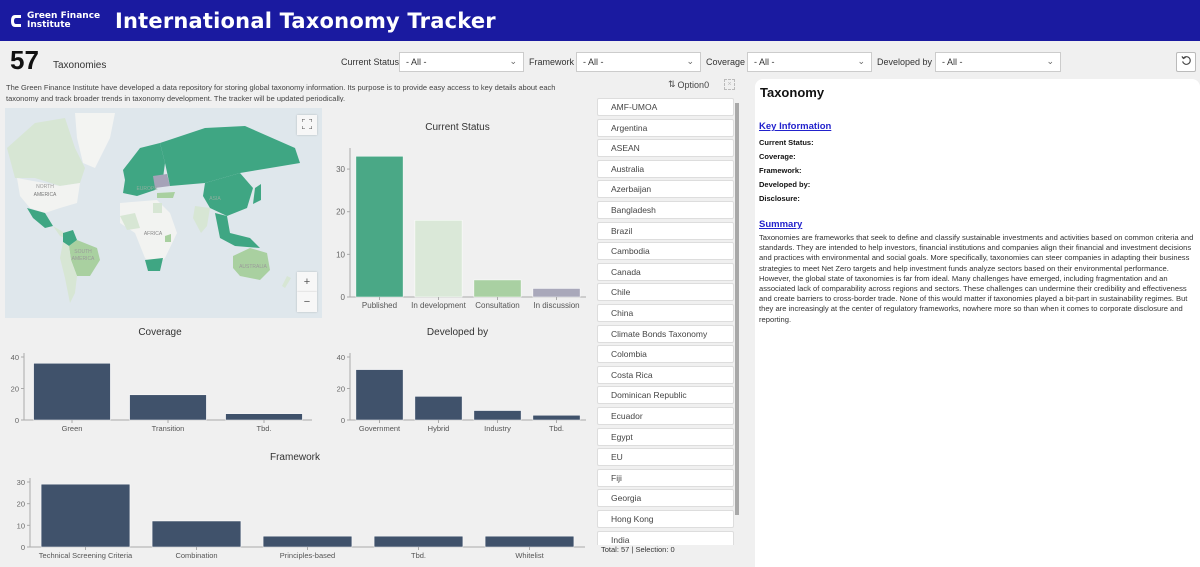 The height and width of the screenshot is (567, 1200). What do you see at coordinates (461, 393) in the screenshot?
I see `developed-by-chart: 0 20 40 Government Hybrid Industry Tbd.` at bounding box center [461, 393].